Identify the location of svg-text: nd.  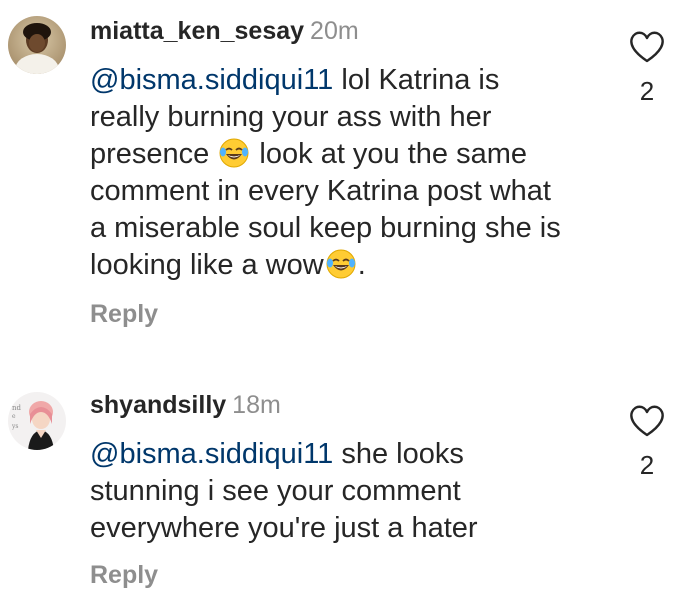
(17, 408).